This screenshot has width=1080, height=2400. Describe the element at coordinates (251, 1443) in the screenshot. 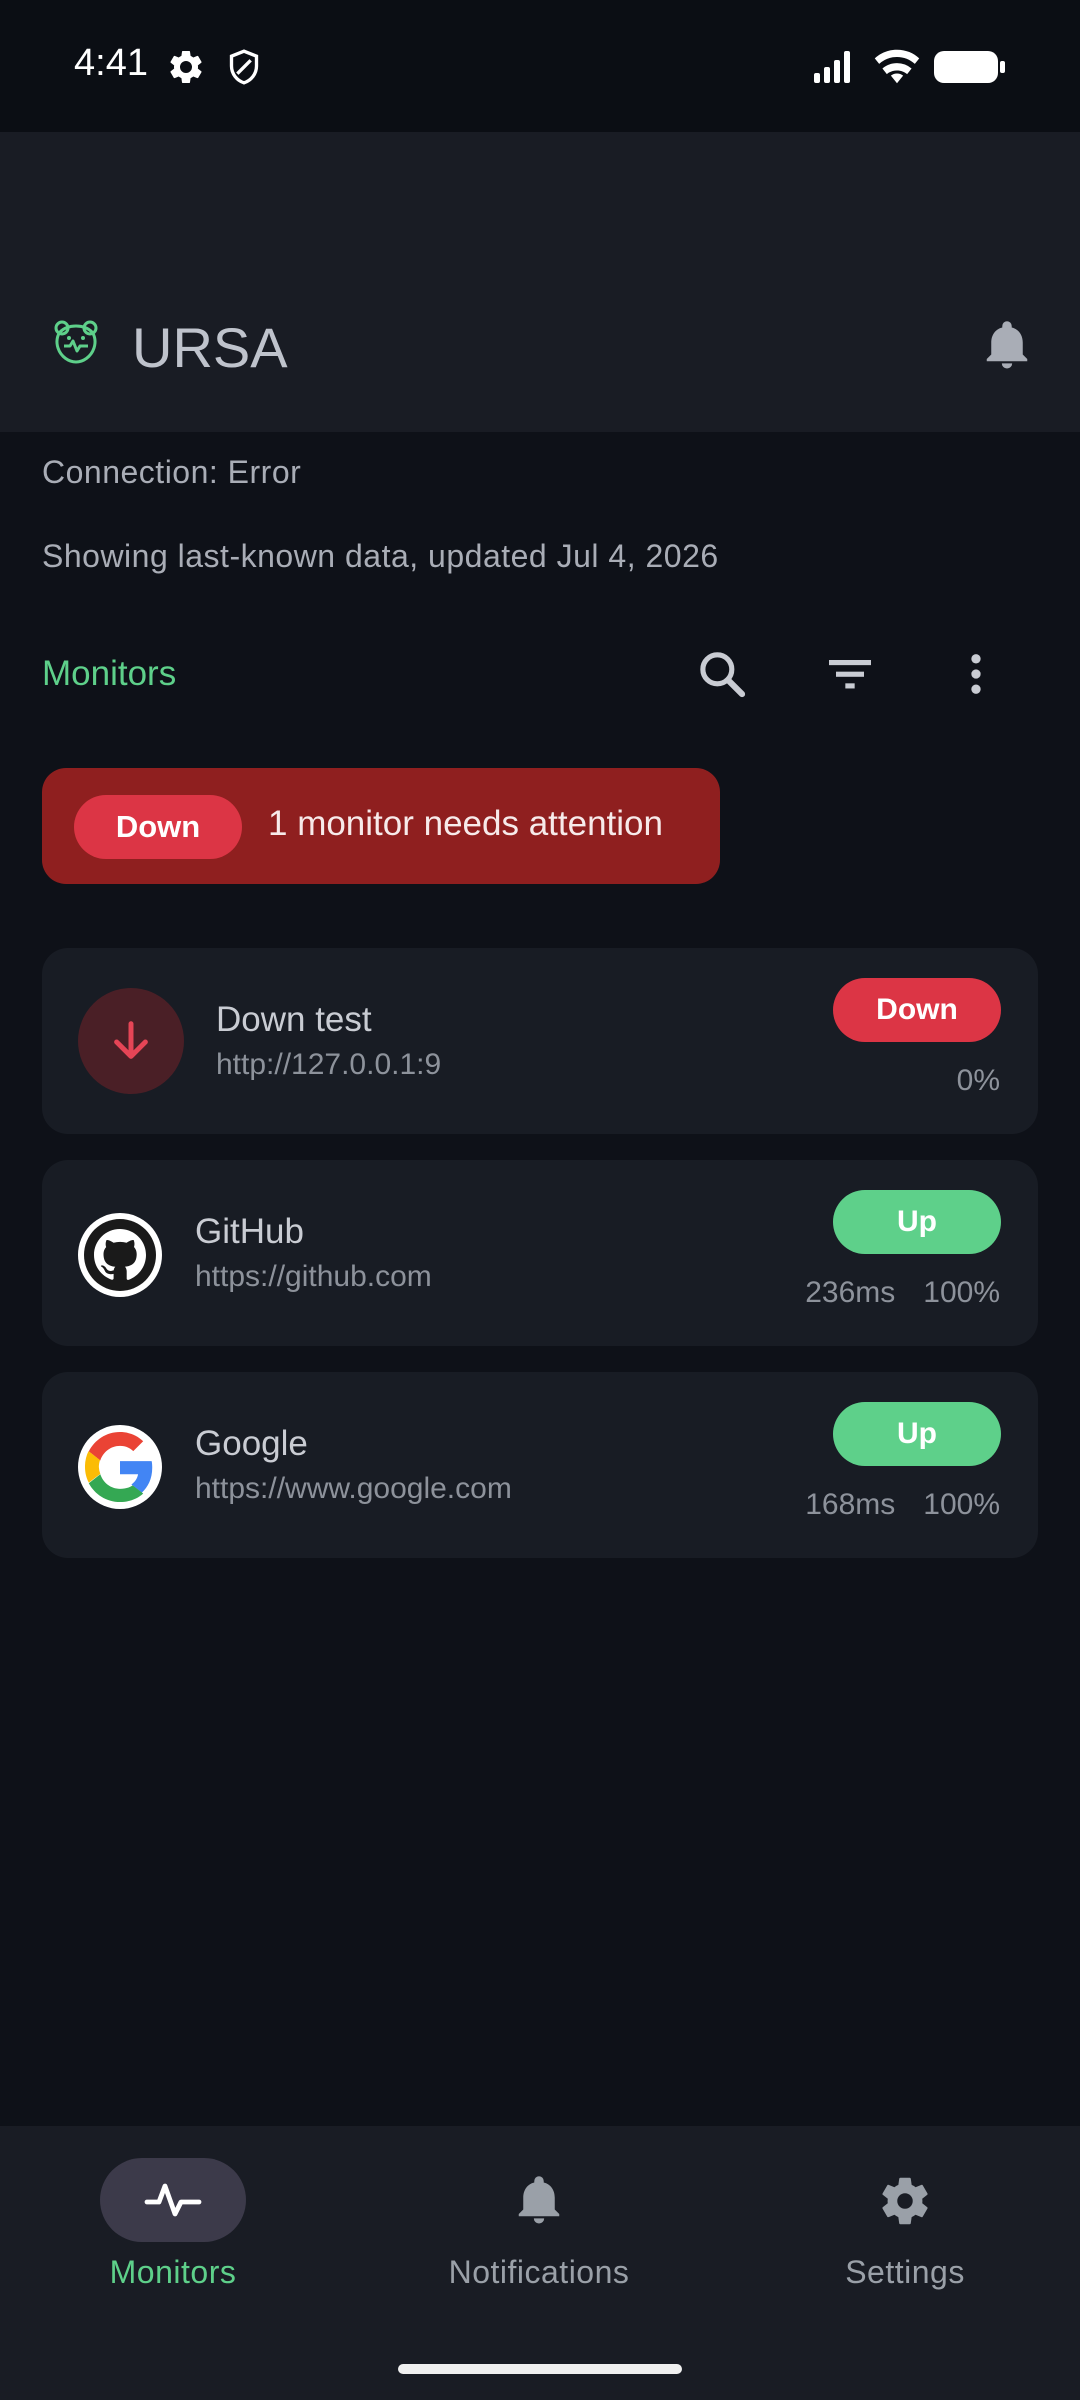

I see `monitor-name: Google` at that location.